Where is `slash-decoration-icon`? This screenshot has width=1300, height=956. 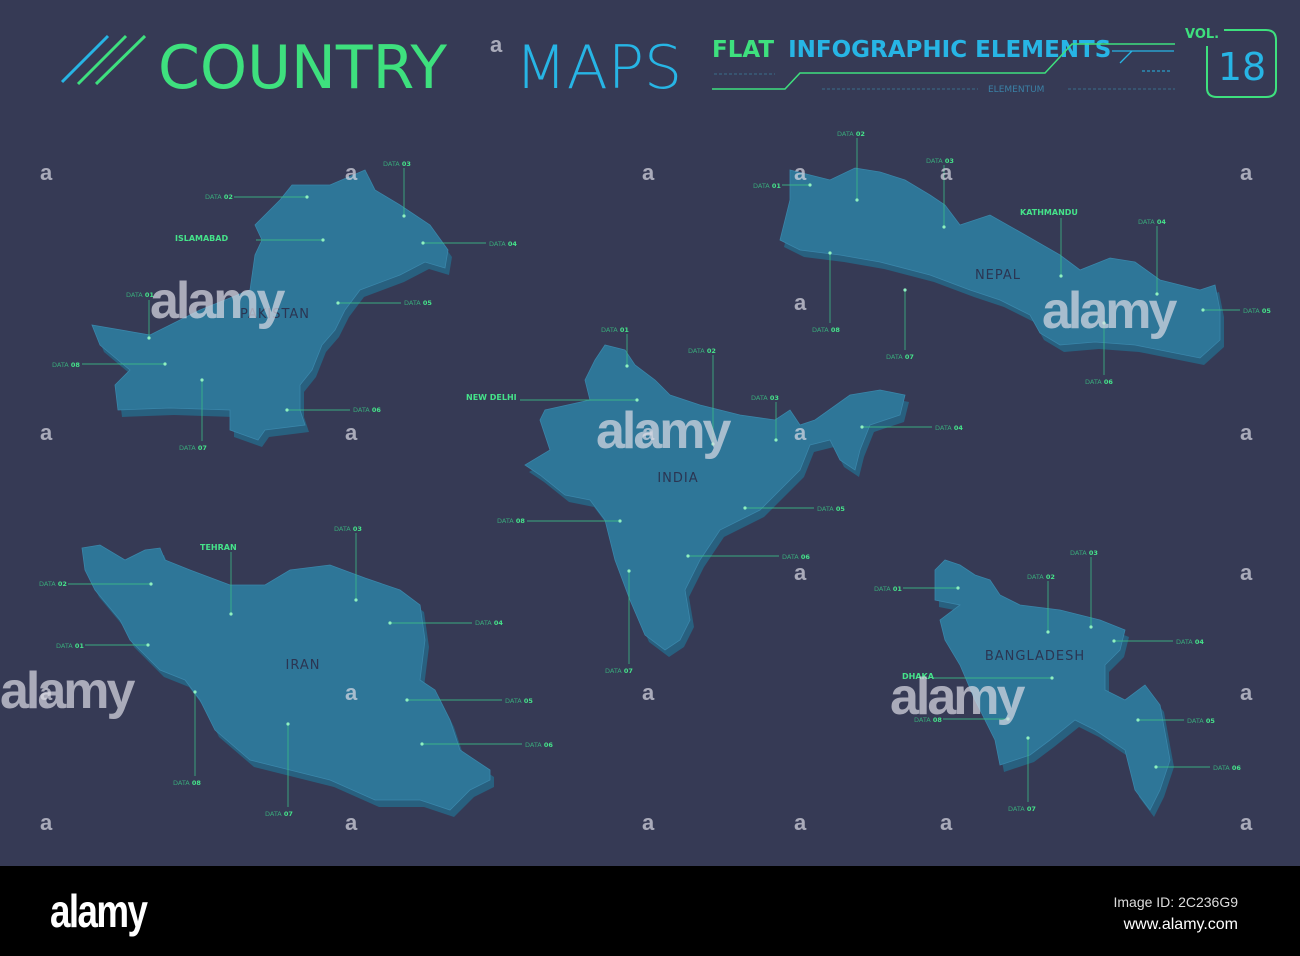 slash-decoration-icon is located at coordinates (103, 60).